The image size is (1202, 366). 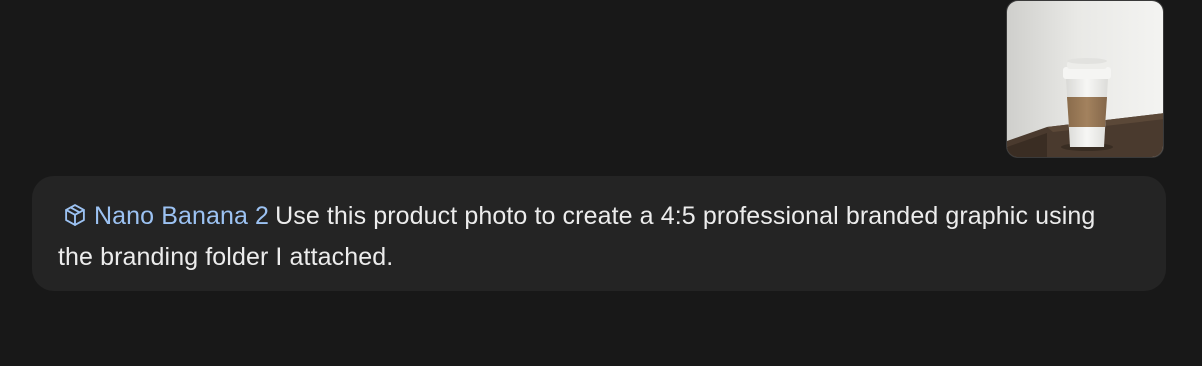 I want to click on cube-icon, so click(x=75, y=215).